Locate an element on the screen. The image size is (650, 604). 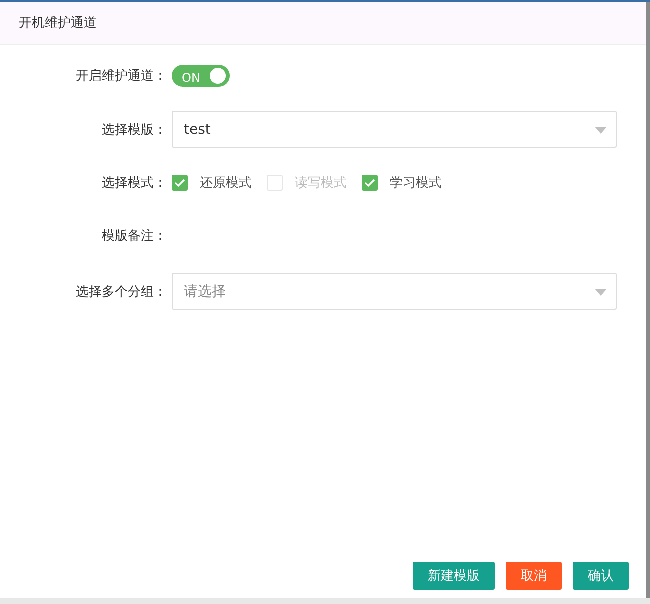
action-button: 确认 is located at coordinates (601, 576).